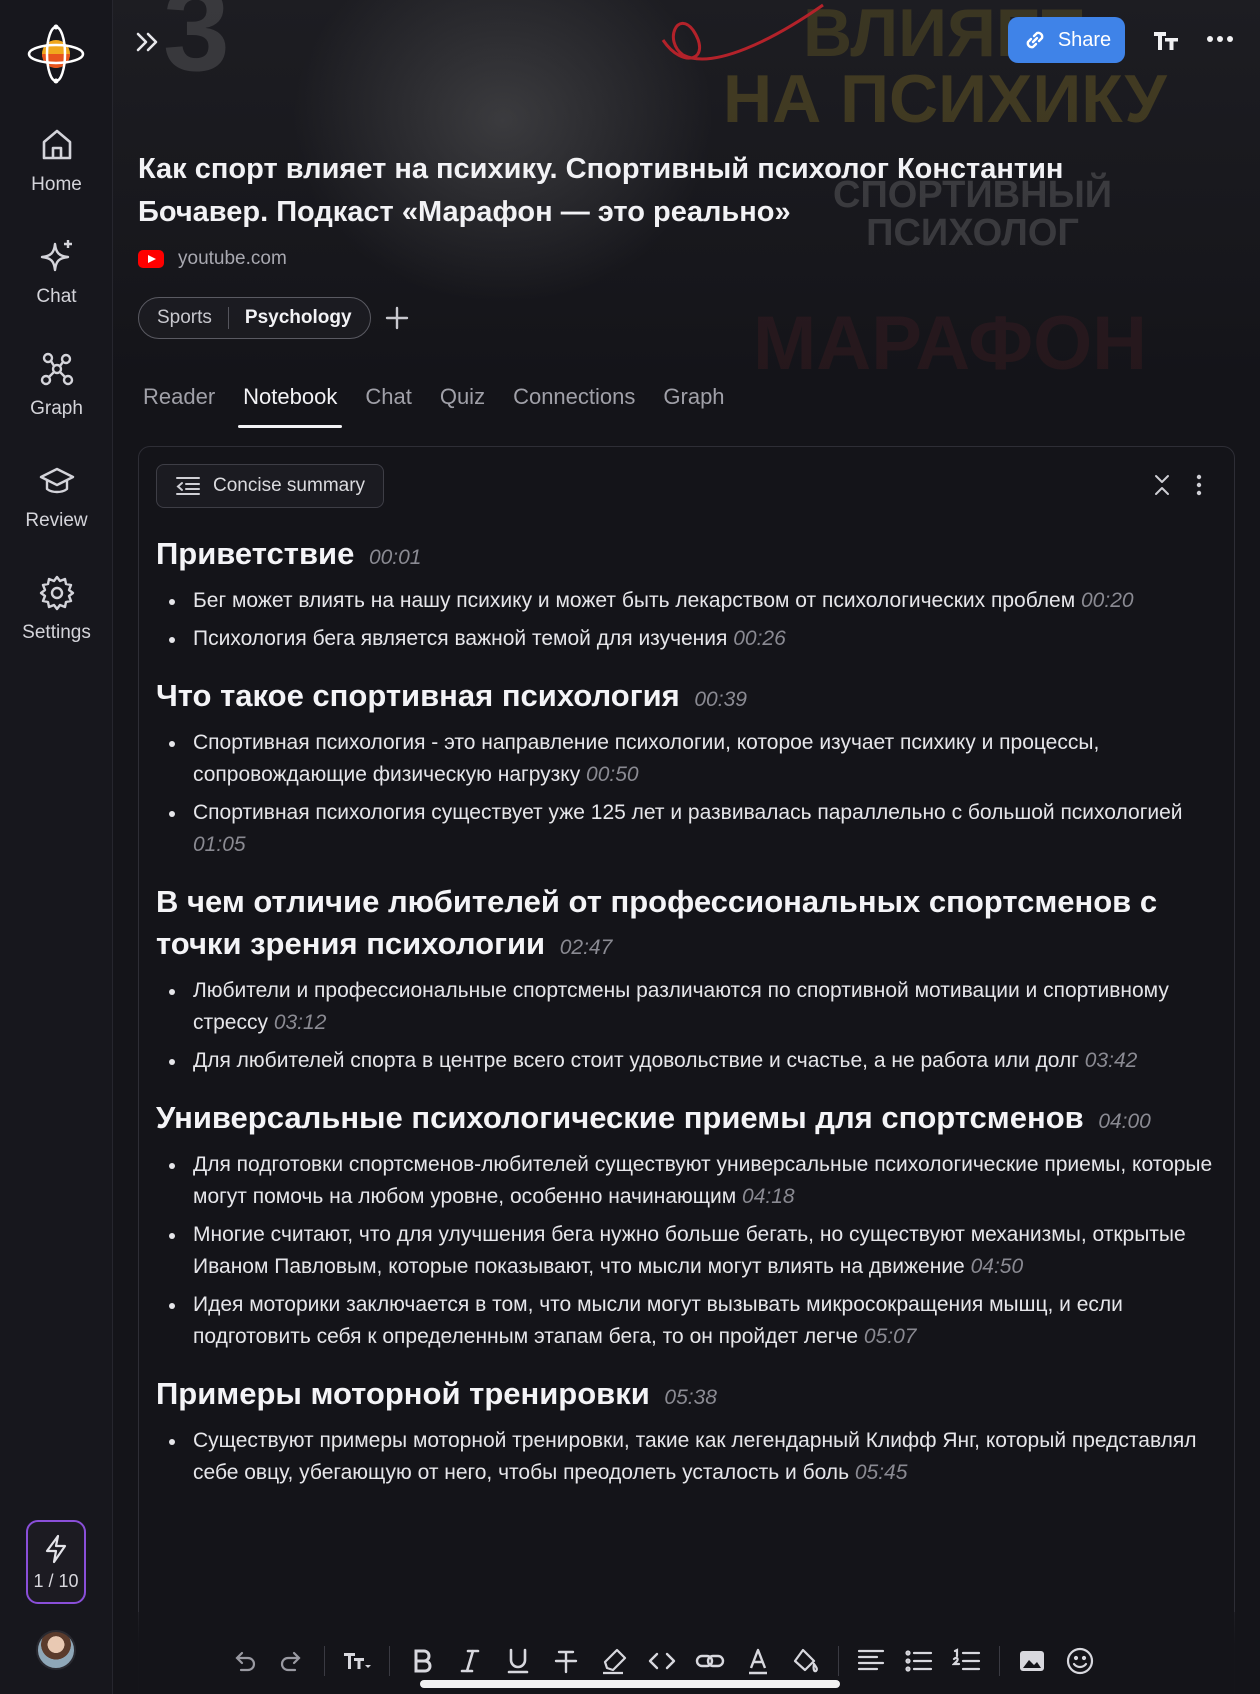 This screenshot has height=1694, width=1260. I want to click on strikethrough-icon, so click(566, 1662).